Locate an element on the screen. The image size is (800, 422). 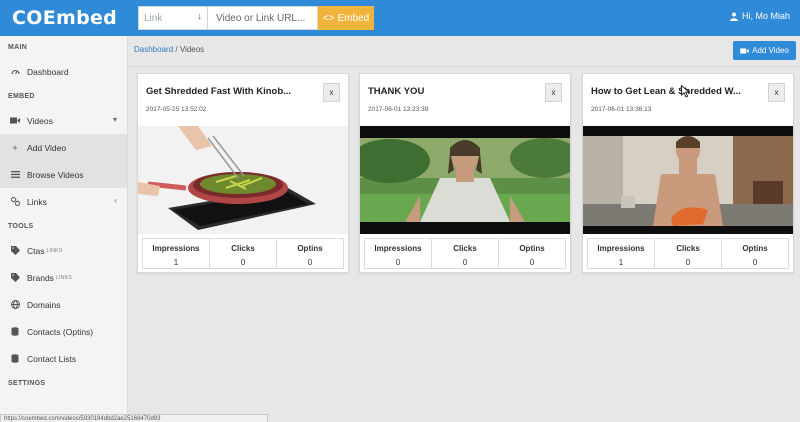
sidebar-item-browse-videos: Browse Videos is located at coordinates (63, 174).